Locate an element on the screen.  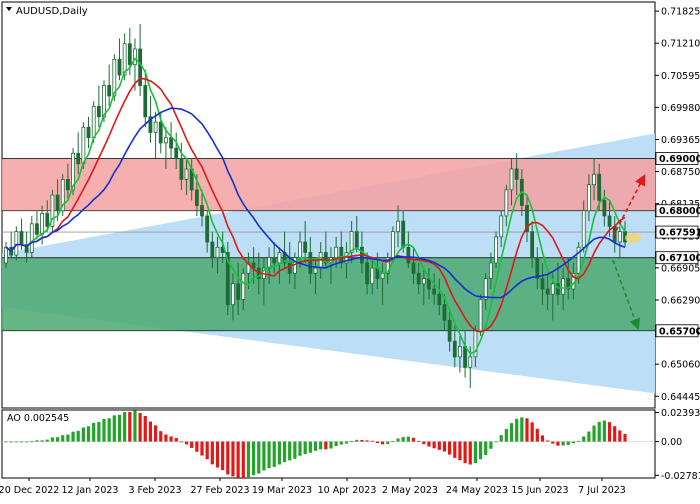
x-tick-label: 15 Jun 2023 is located at coordinates (539, 490).